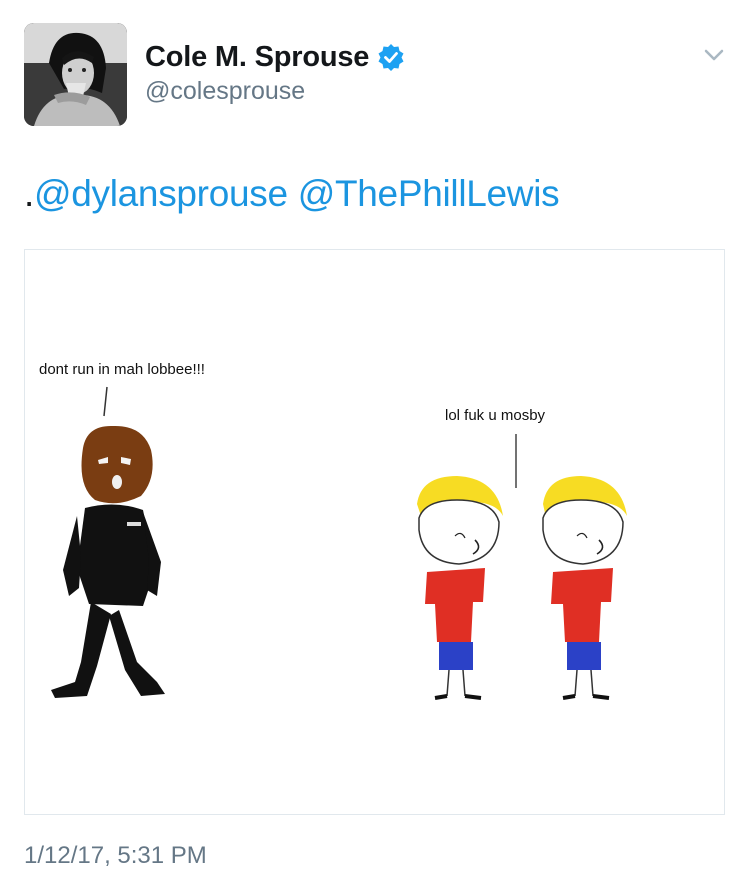  What do you see at coordinates (122, 369) in the screenshot?
I see `speech-text-left: dont run in mah lobbee!!!` at bounding box center [122, 369].